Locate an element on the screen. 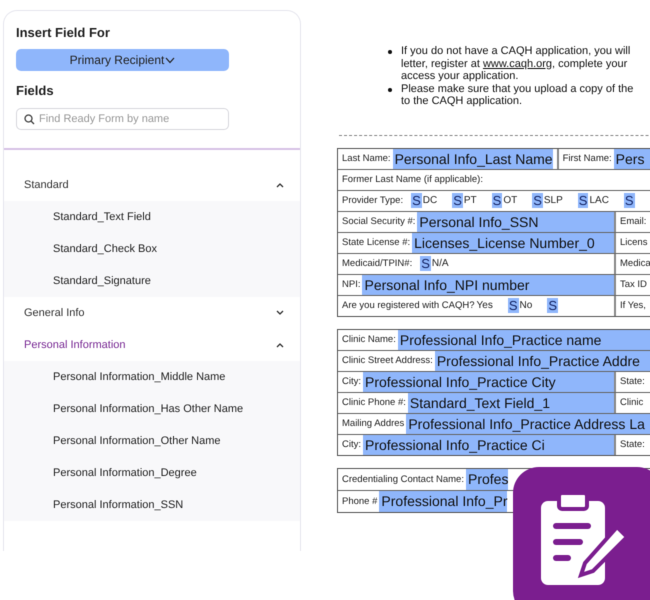 The image size is (650, 600). form-field: Profes is located at coordinates (487, 479).